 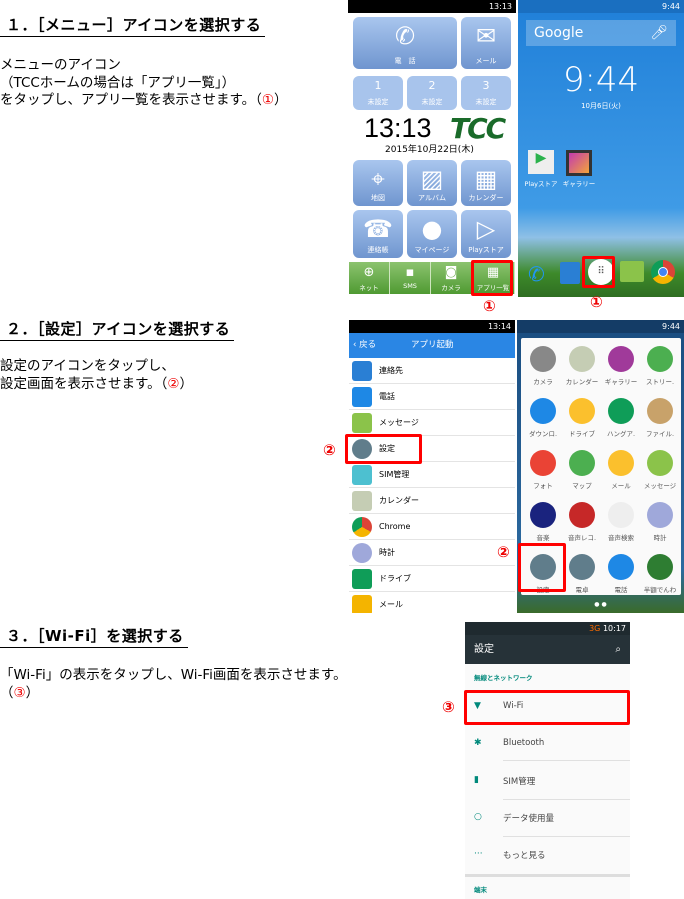 I want to click on gallery-app: ギャラリー, so click(x=579, y=169).